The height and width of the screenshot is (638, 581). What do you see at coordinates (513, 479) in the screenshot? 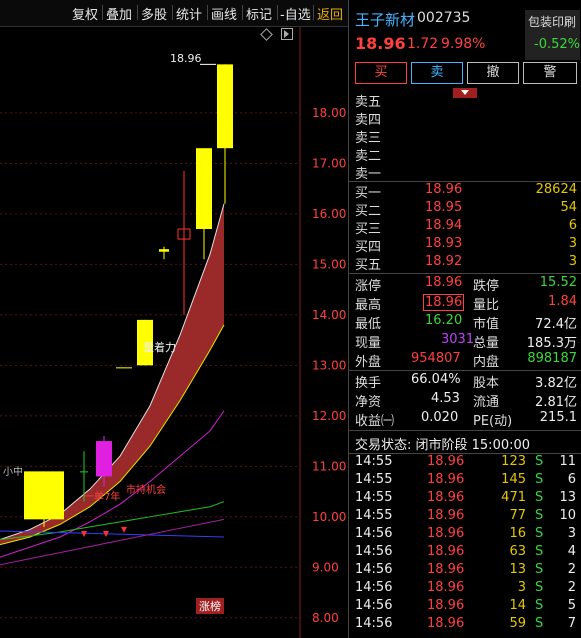
I see `tick-v: 145` at bounding box center [513, 479].